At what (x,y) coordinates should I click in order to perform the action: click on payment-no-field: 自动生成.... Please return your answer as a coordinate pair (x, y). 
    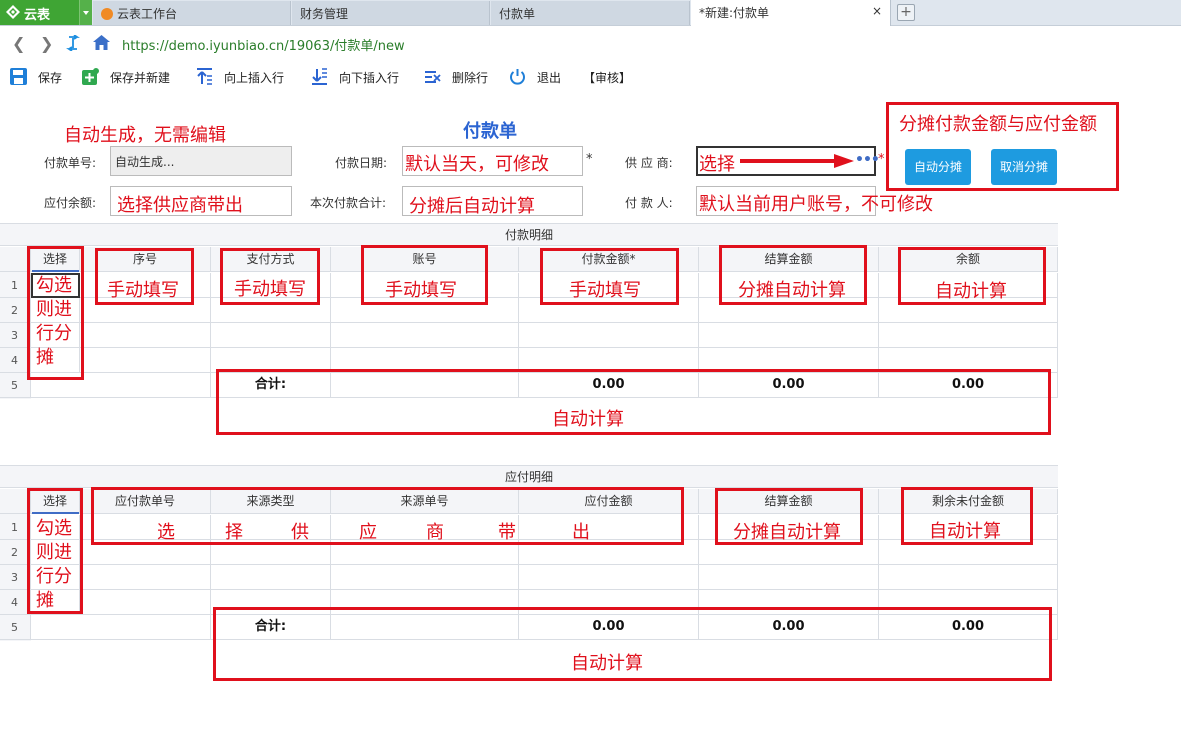
    Looking at the image, I should click on (201, 161).